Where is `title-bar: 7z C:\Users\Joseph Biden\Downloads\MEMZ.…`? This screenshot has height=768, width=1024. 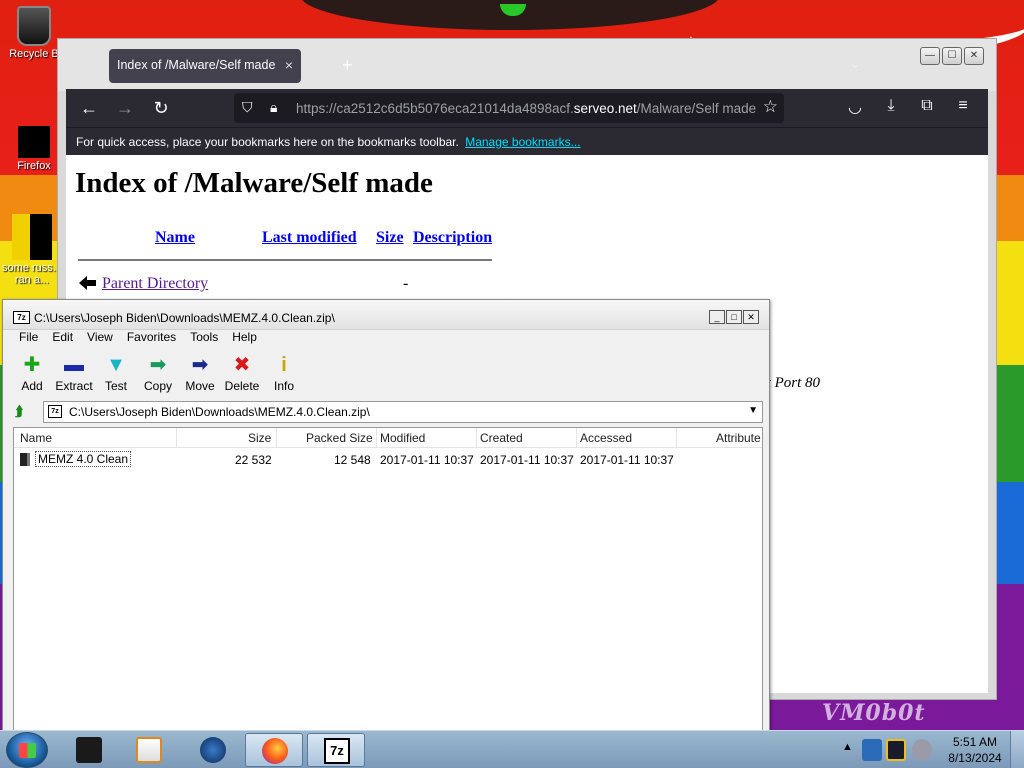
title-bar: 7z C:\Users\Joseph Biden\Downloads\MEMZ.… is located at coordinates (386, 315).